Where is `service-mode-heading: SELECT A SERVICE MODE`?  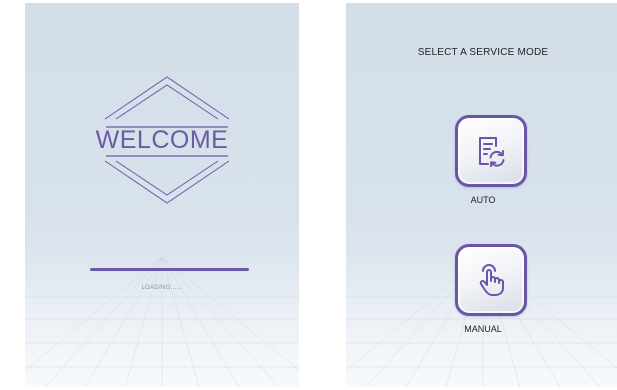 service-mode-heading: SELECT A SERVICE MODE is located at coordinates (483, 52).